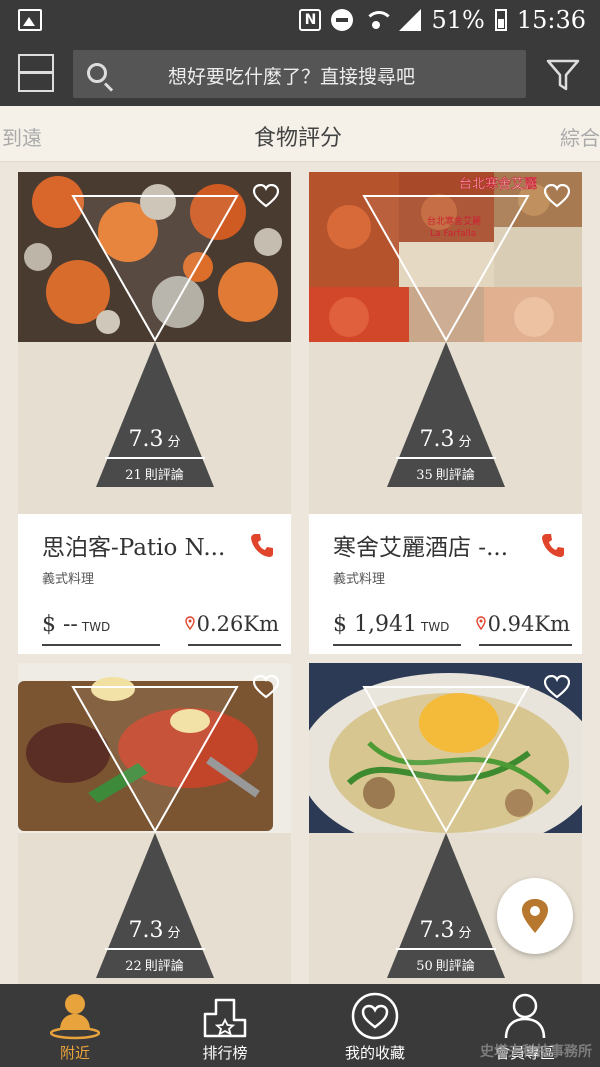 This screenshot has width=600, height=1067. I want to click on photo-caption-2: 台北寒舍艾麗, so click(454, 221).